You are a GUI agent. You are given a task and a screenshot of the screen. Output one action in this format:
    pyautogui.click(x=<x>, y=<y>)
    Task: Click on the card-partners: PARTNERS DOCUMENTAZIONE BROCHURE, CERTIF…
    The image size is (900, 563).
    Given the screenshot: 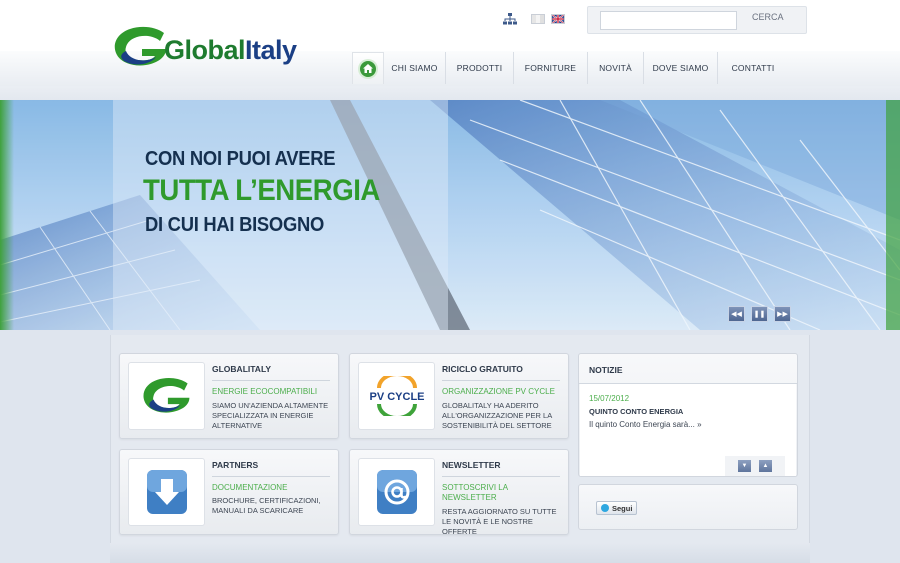 What is the action you would take?
    pyautogui.click(x=229, y=492)
    